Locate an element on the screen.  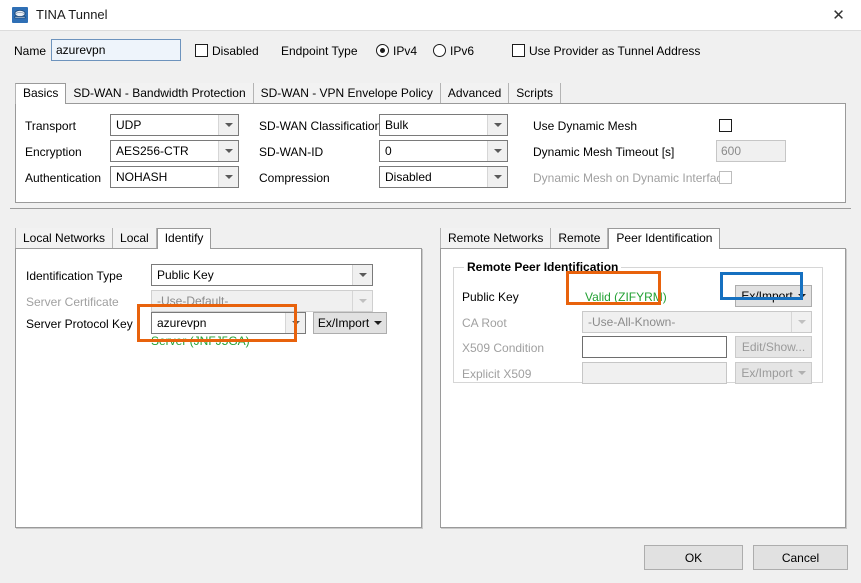
name-label: Name is located at coordinates (30, 51).